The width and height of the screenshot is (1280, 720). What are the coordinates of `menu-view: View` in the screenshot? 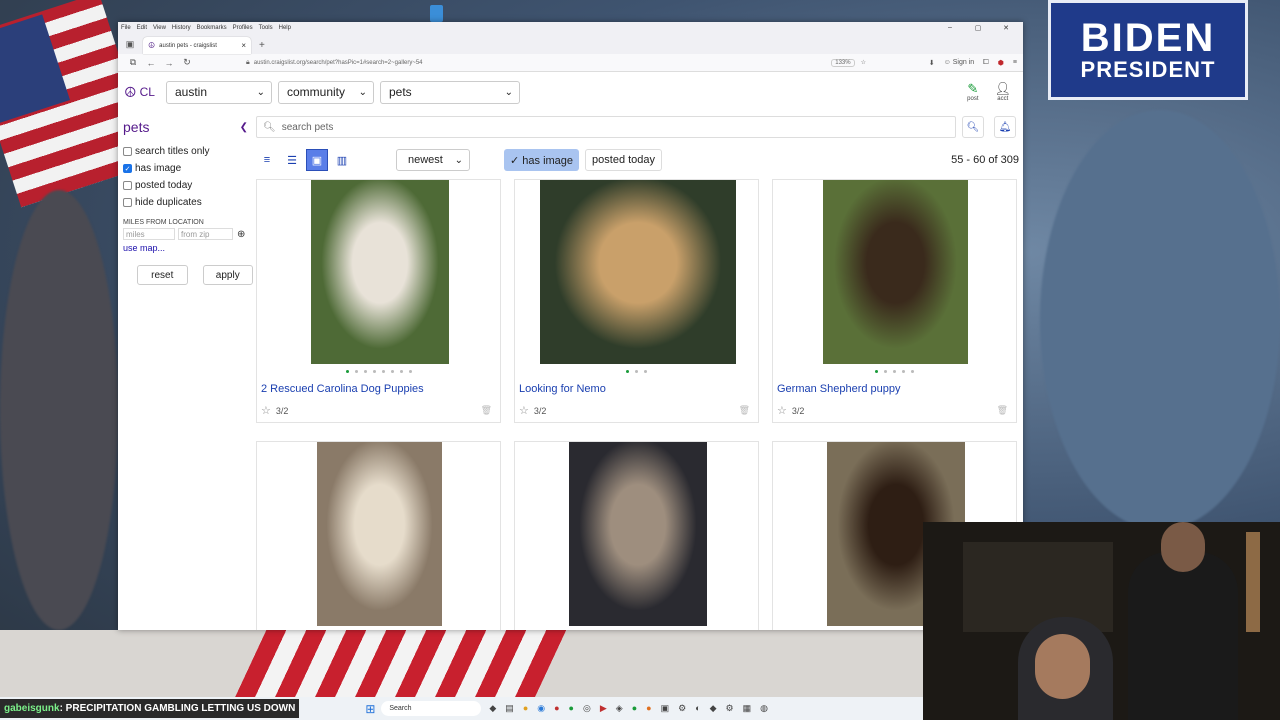 It's located at (159, 28).